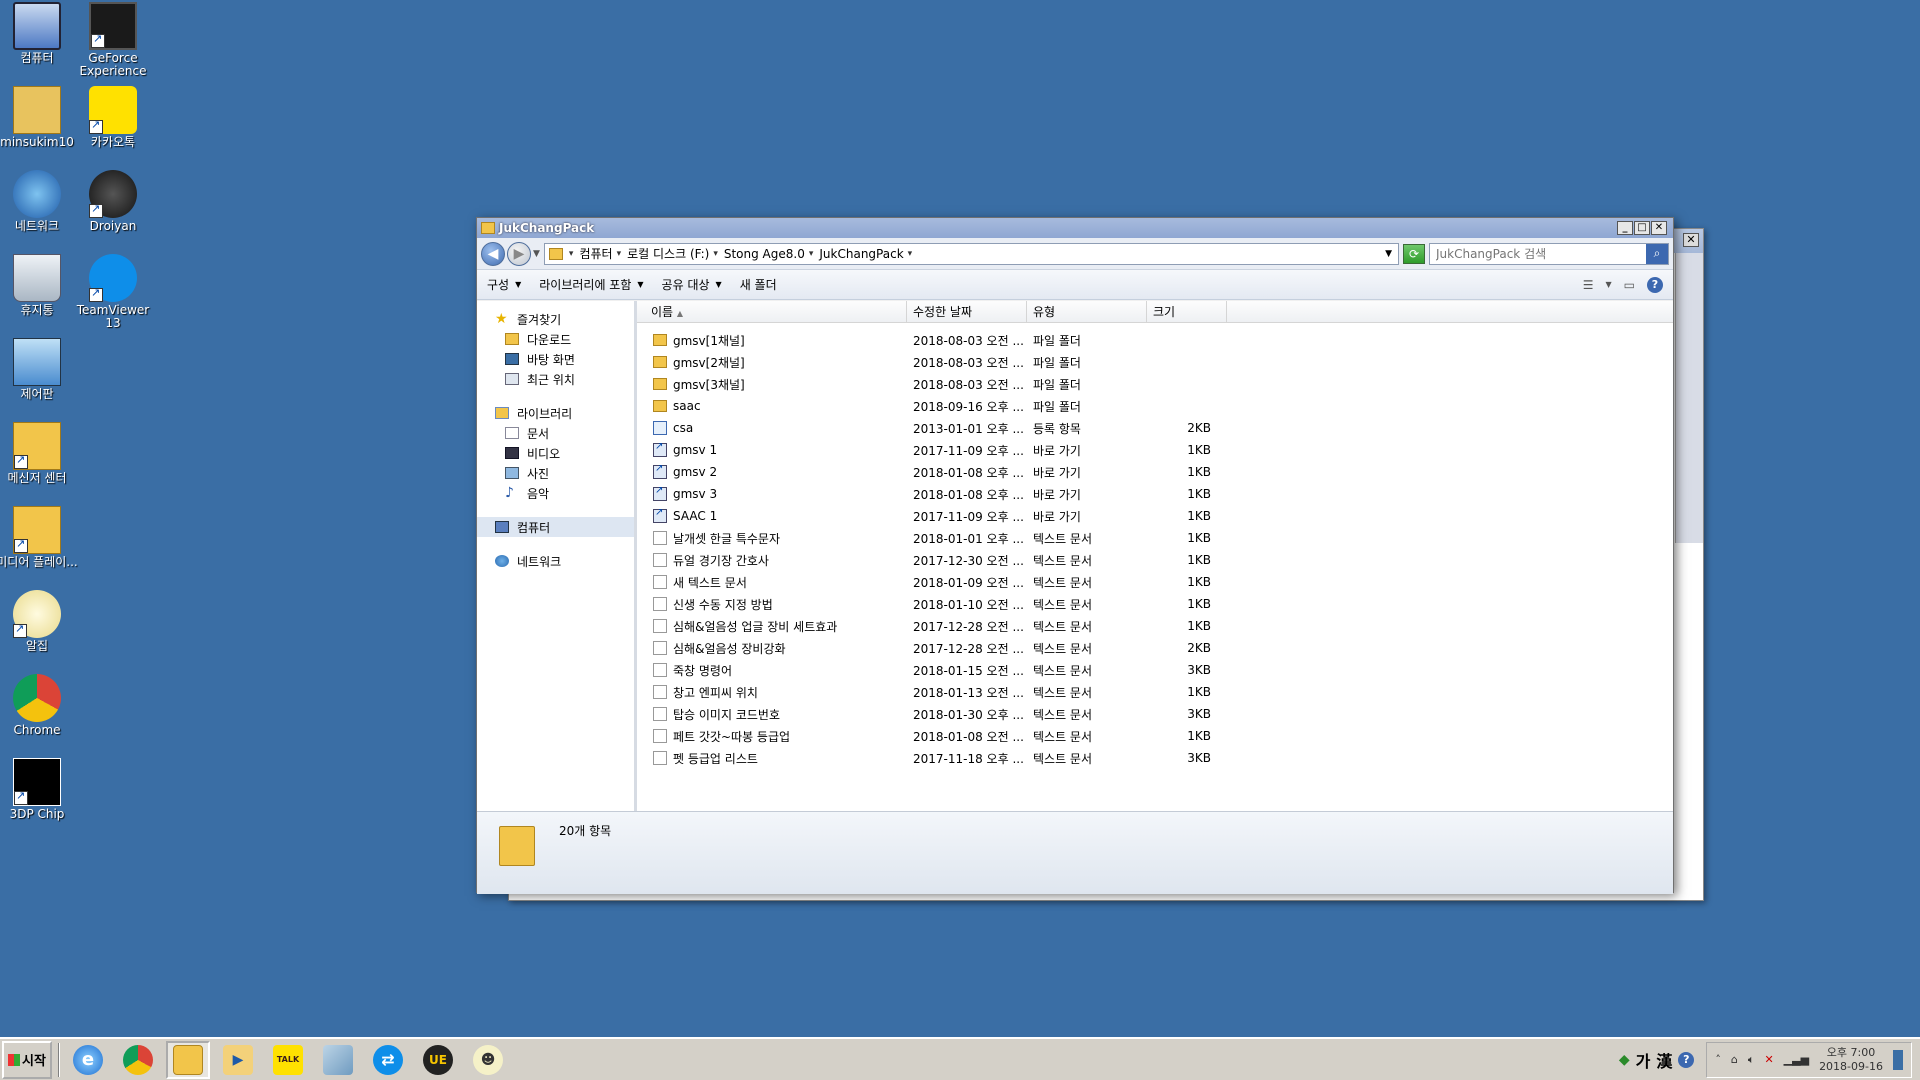 The image size is (1920, 1080). Describe the element at coordinates (555, 433) in the screenshot. I see `nav-documents: 문서` at that location.